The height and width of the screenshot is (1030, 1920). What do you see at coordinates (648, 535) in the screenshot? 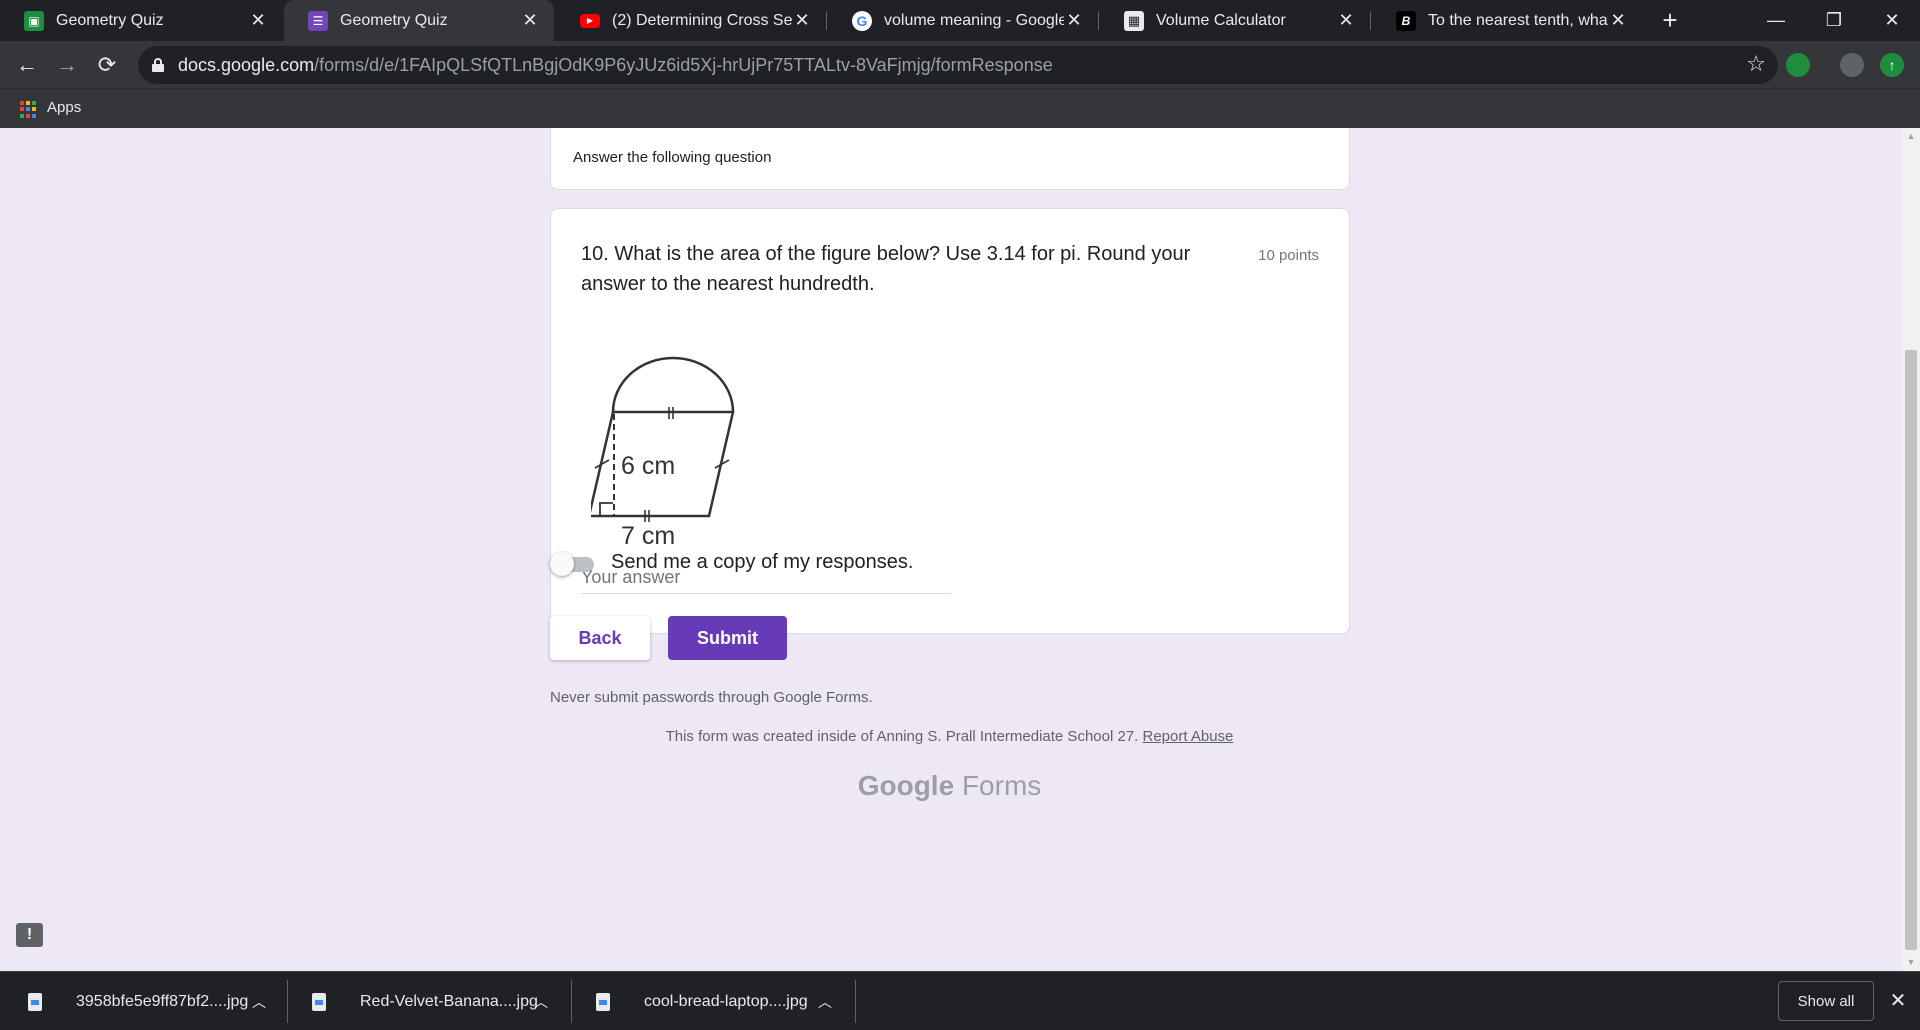
I see `base-label: 7 cm` at bounding box center [648, 535].